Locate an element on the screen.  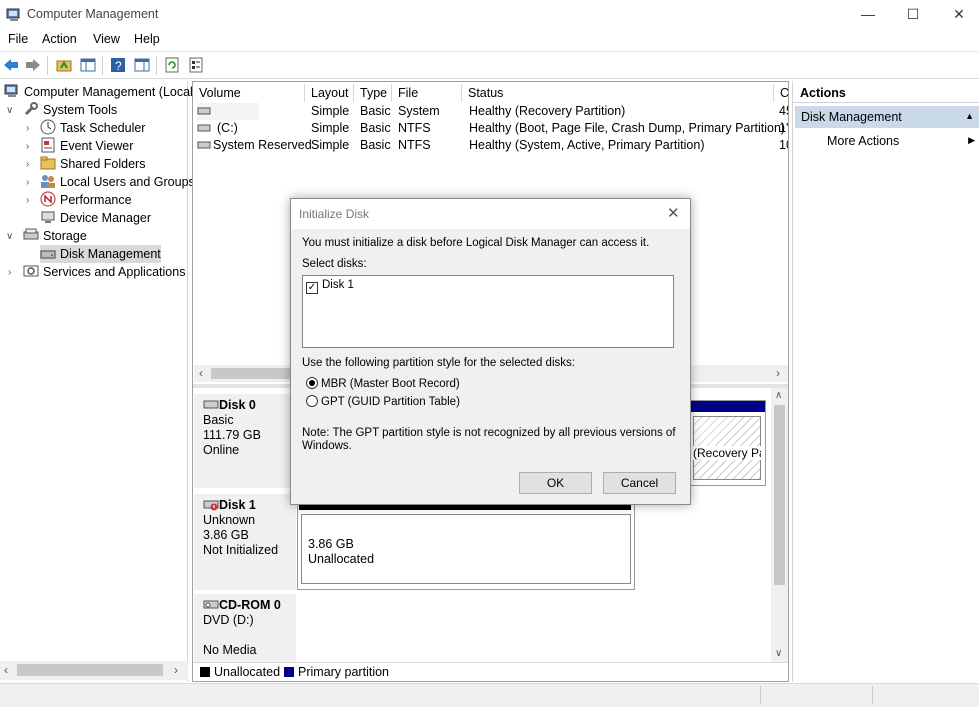
radio-selected-icon is located at coordinates (312, 383).